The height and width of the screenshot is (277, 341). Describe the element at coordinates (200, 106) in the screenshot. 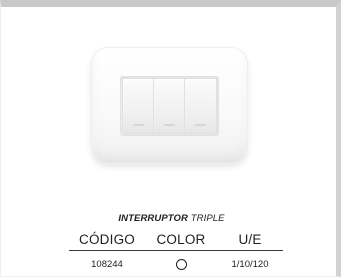

I see `rocker-right` at that location.